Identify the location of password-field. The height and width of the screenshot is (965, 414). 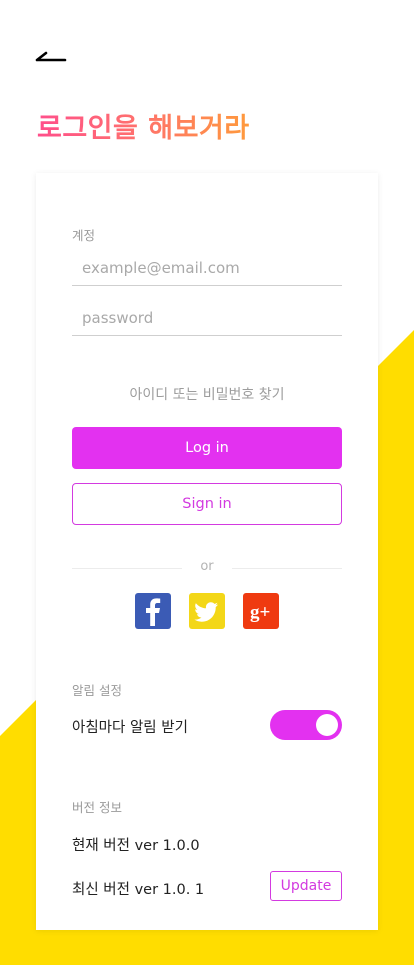
(207, 318).